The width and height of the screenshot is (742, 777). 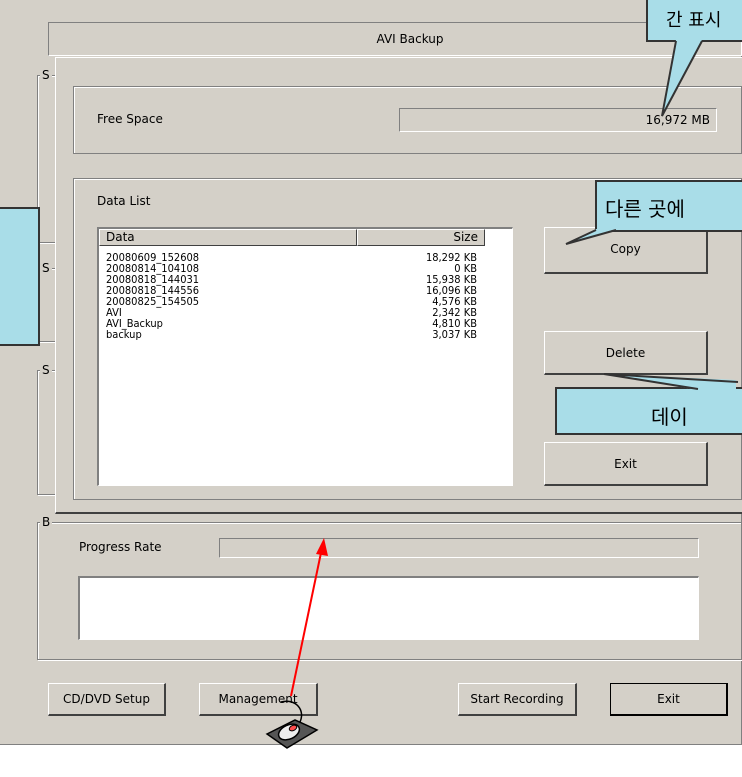 What do you see at coordinates (46, 370) in the screenshot?
I see `group-box-3-label: S` at bounding box center [46, 370].